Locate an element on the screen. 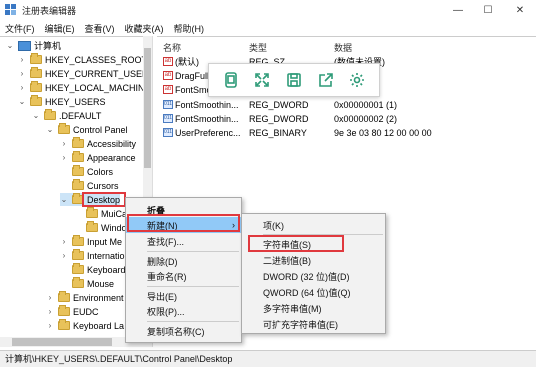  menu-item-qword-value: QWORD (64 位)值(Q) is located at coordinates (313, 292).